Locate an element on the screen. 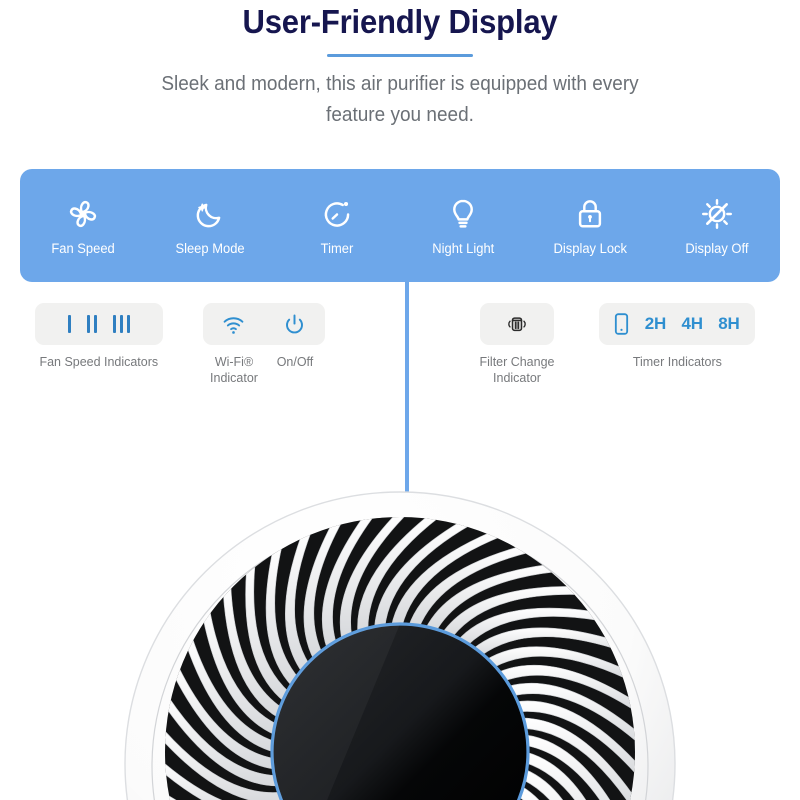  timer-icon is located at coordinates (336, 214).